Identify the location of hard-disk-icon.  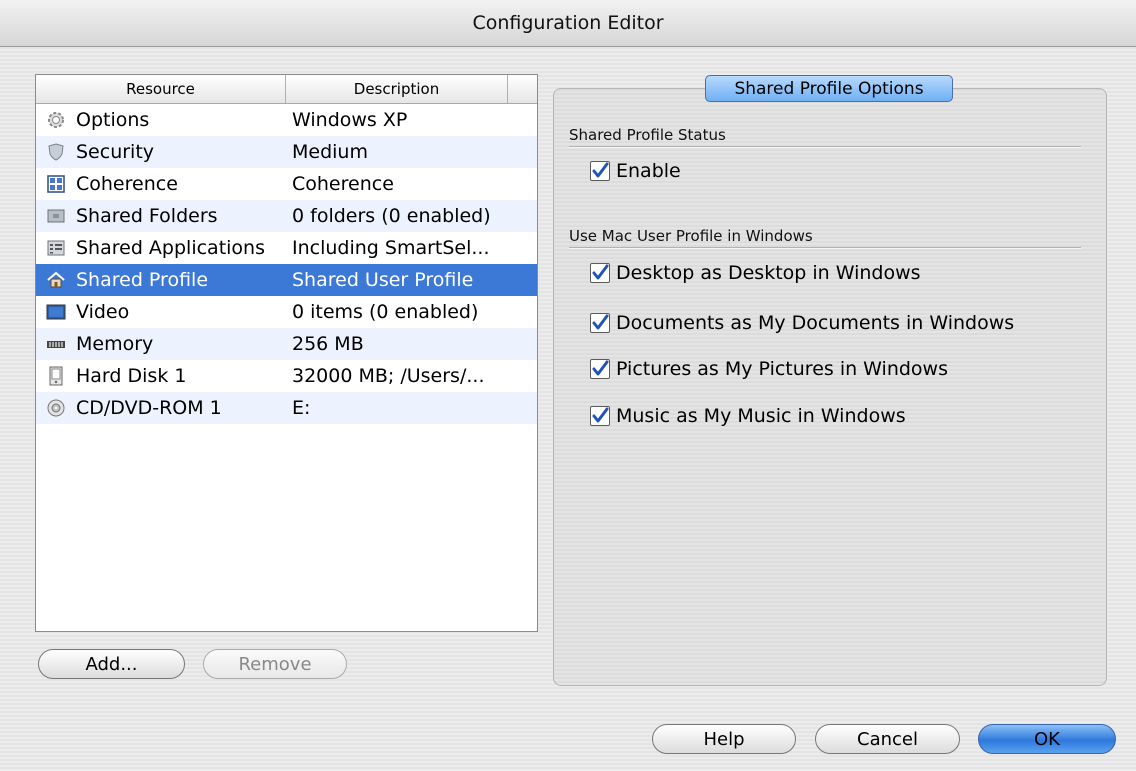
(56, 376).